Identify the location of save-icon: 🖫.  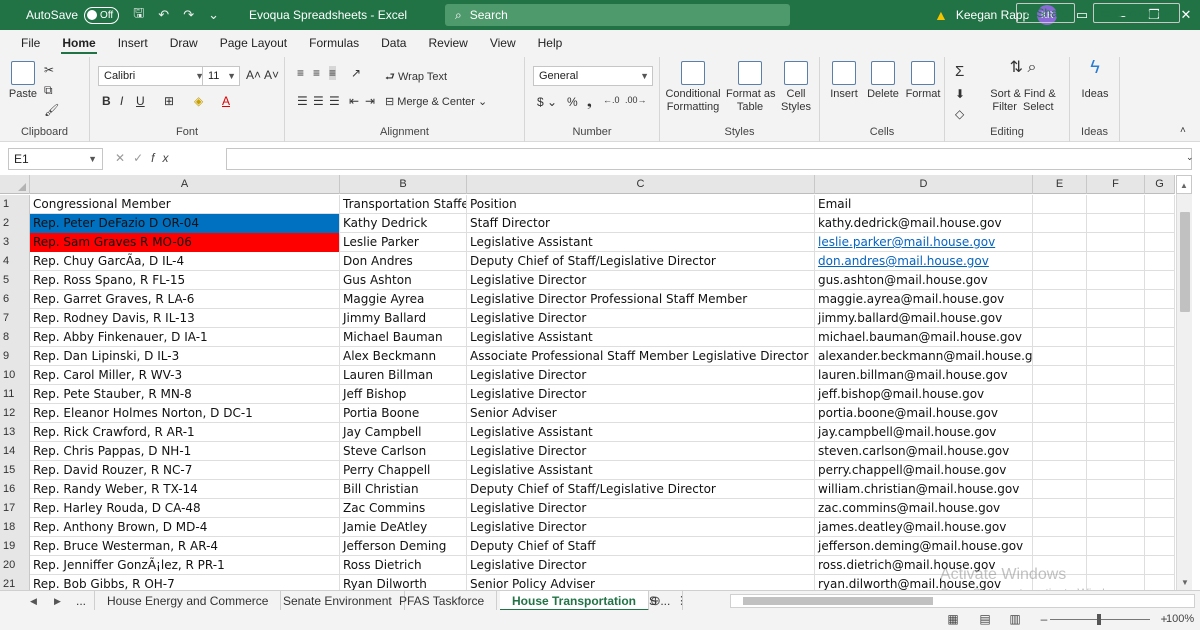
(138, 15).